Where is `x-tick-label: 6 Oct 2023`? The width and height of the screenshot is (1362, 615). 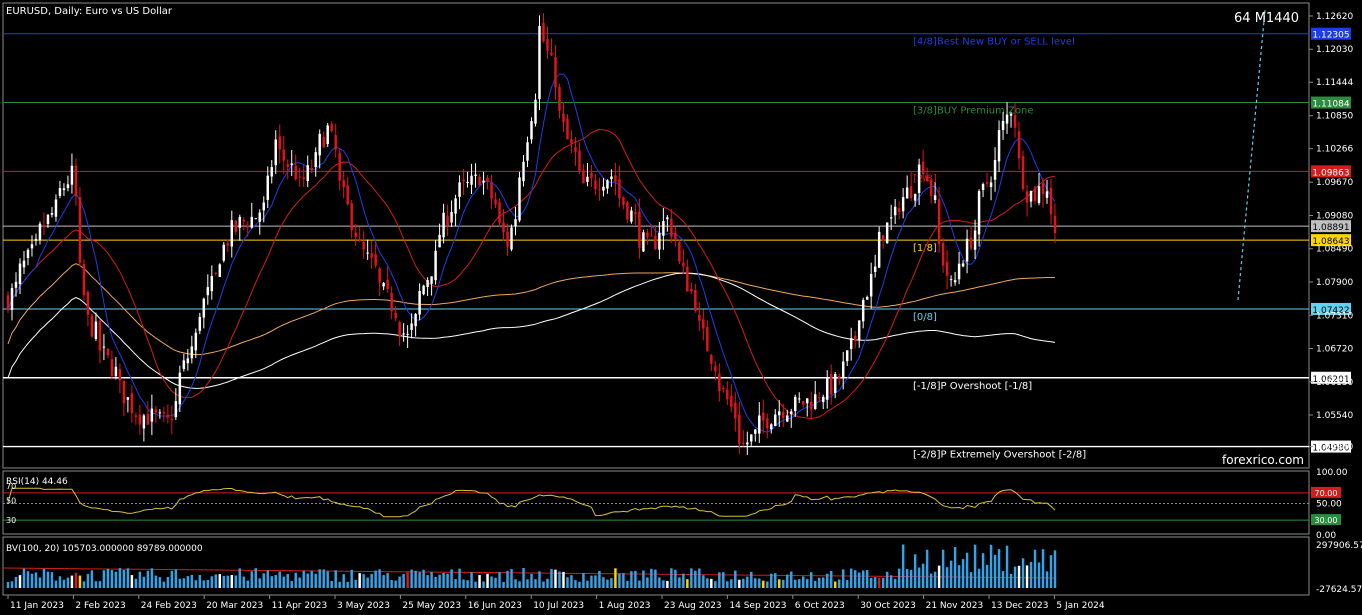 x-tick-label: 6 Oct 2023 is located at coordinates (820, 606).